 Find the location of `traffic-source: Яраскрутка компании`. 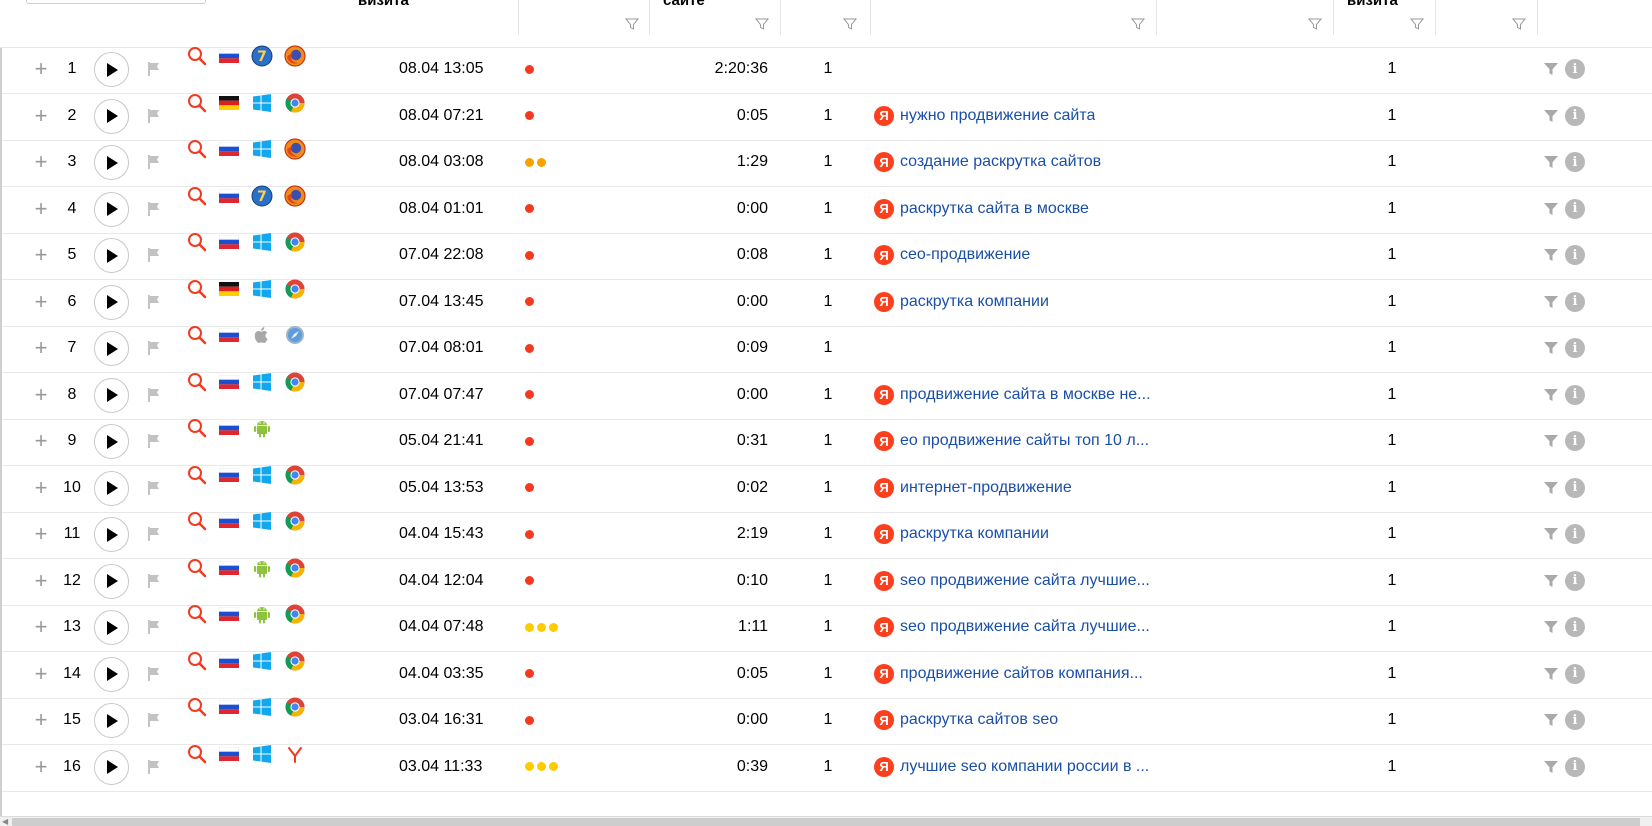

traffic-source: Яраскрутка компании is located at coordinates (1014, 534).